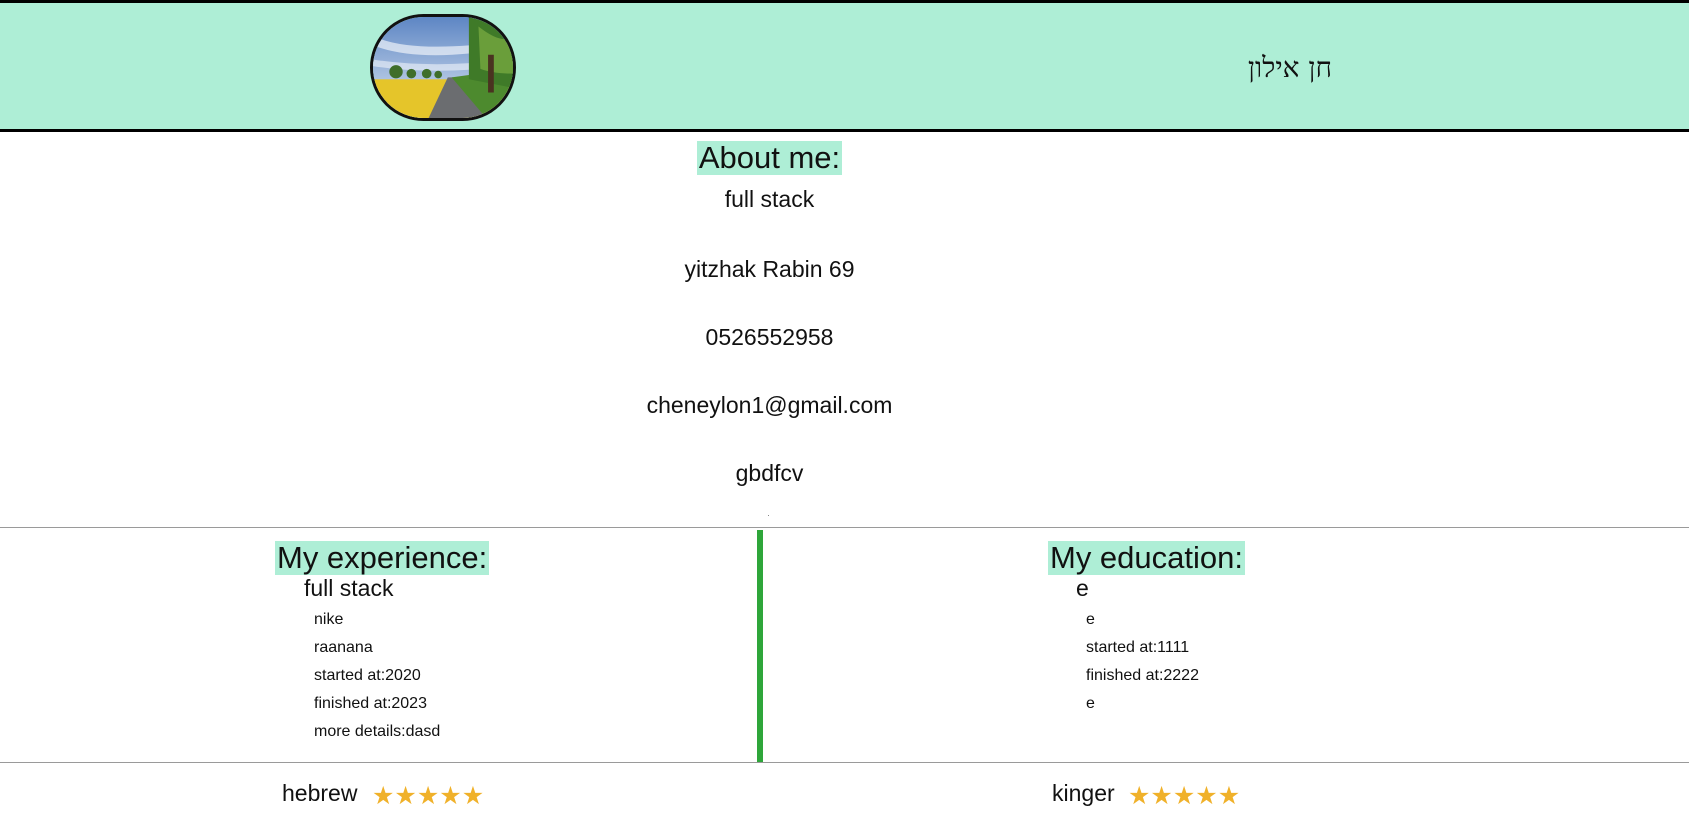  I want to click on landscape-image, so click(443, 67).